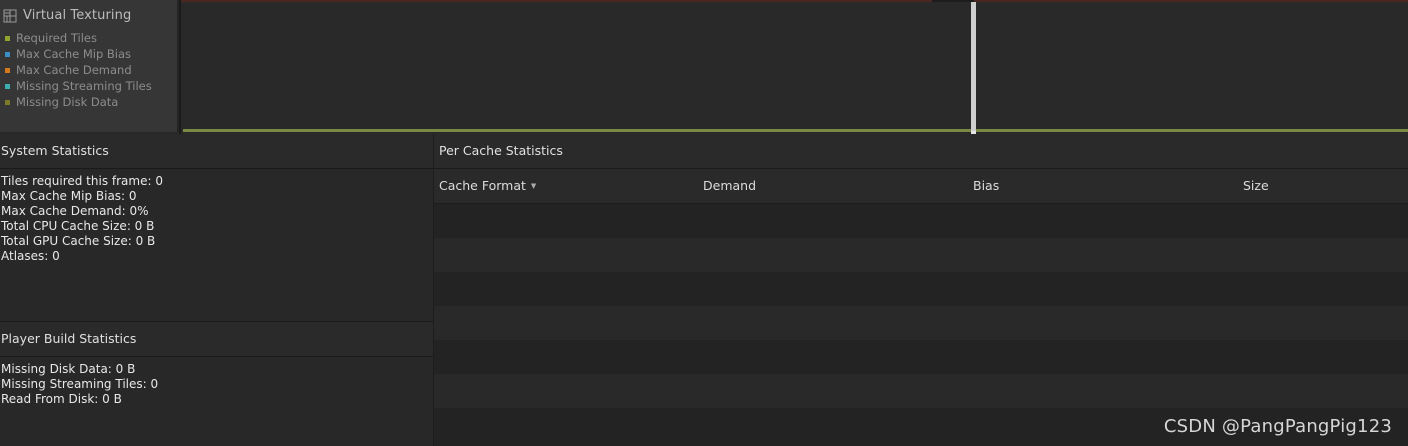 This screenshot has height=446, width=1408. I want to click on frame-selection-marker, so click(973, 67).